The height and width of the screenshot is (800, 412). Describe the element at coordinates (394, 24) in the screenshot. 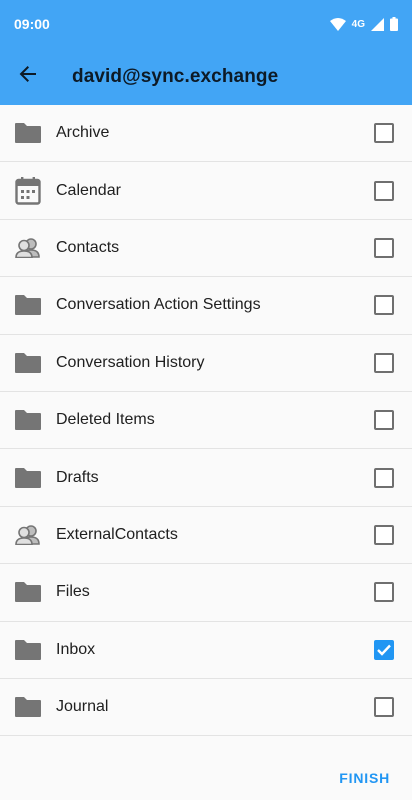

I see `battery-icon` at that location.